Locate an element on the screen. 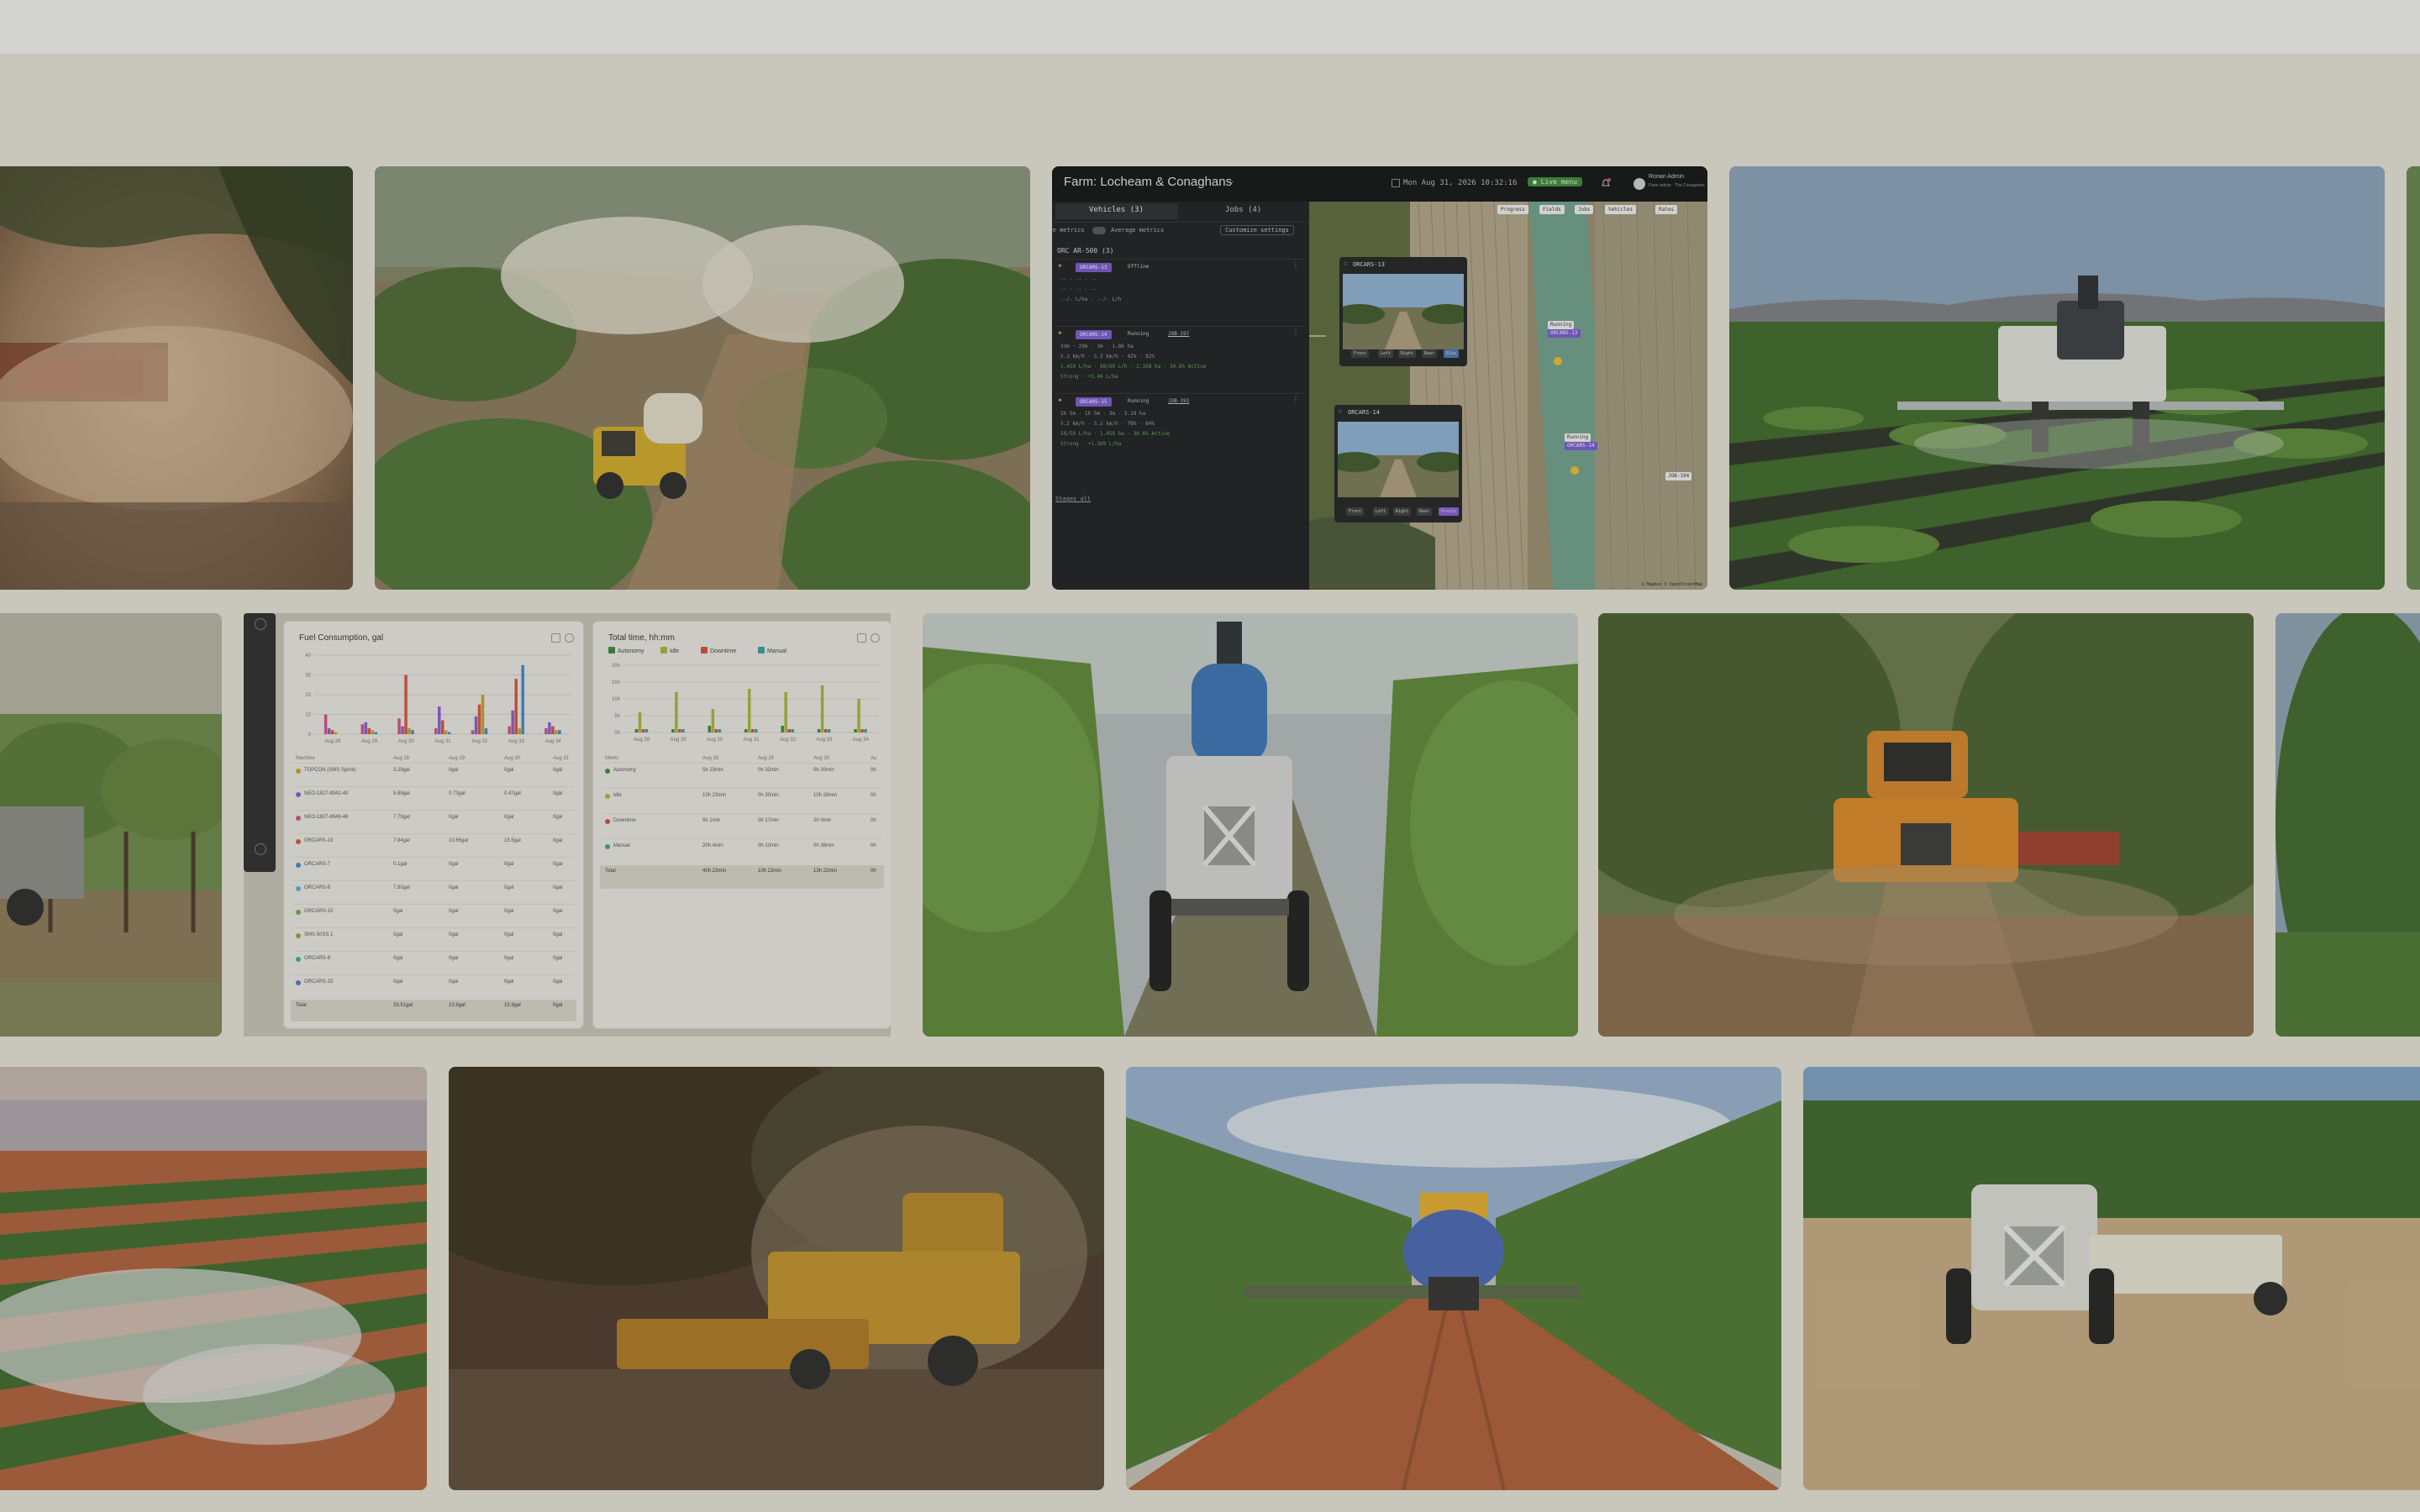  table-row-label: SMS 50SS 1 is located at coordinates (318, 934).